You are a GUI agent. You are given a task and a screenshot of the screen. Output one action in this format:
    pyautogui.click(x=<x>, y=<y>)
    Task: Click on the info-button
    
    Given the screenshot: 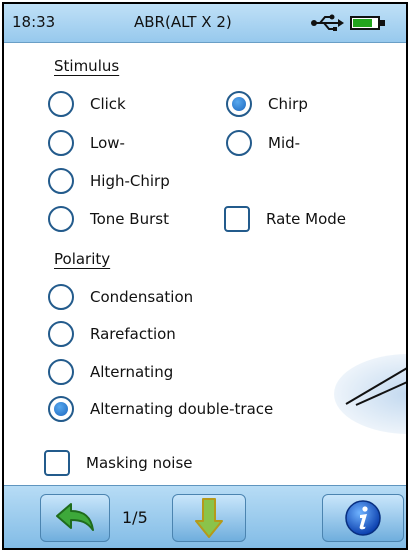 What is the action you would take?
    pyautogui.click(x=363, y=518)
    